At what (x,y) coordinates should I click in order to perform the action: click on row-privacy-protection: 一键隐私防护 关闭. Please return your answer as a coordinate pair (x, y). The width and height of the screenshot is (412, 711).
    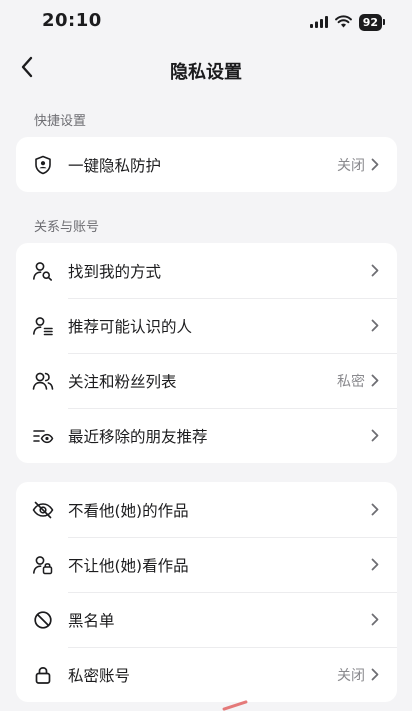
    Looking at the image, I should click on (206, 164).